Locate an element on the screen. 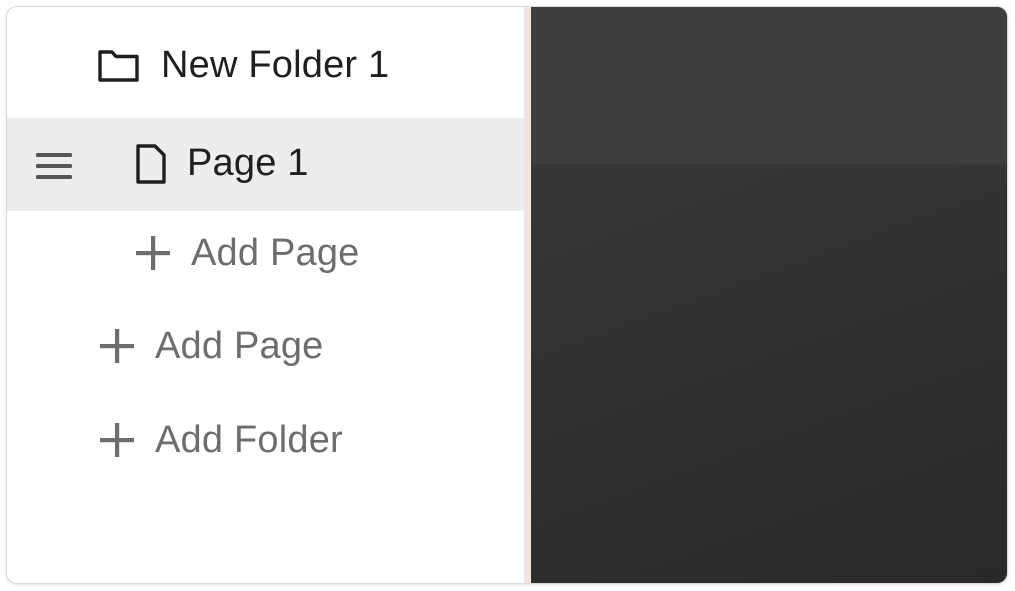 The height and width of the screenshot is (591, 1015). drag-handle-icon is located at coordinates (54, 166).